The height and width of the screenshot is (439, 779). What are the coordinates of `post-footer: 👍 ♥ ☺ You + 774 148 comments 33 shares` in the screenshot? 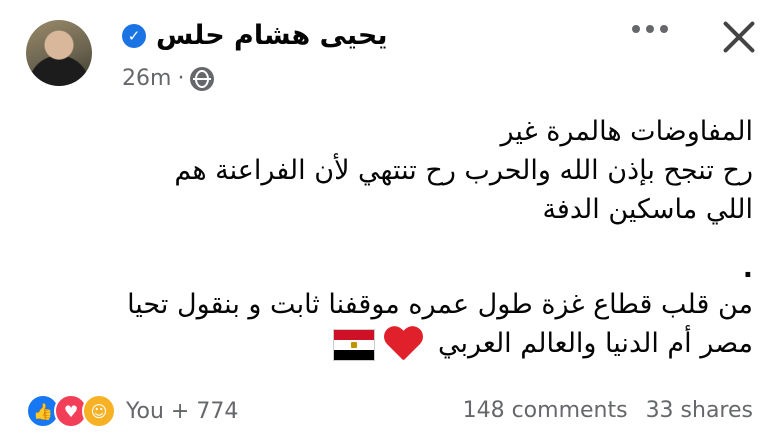 It's located at (389, 412).